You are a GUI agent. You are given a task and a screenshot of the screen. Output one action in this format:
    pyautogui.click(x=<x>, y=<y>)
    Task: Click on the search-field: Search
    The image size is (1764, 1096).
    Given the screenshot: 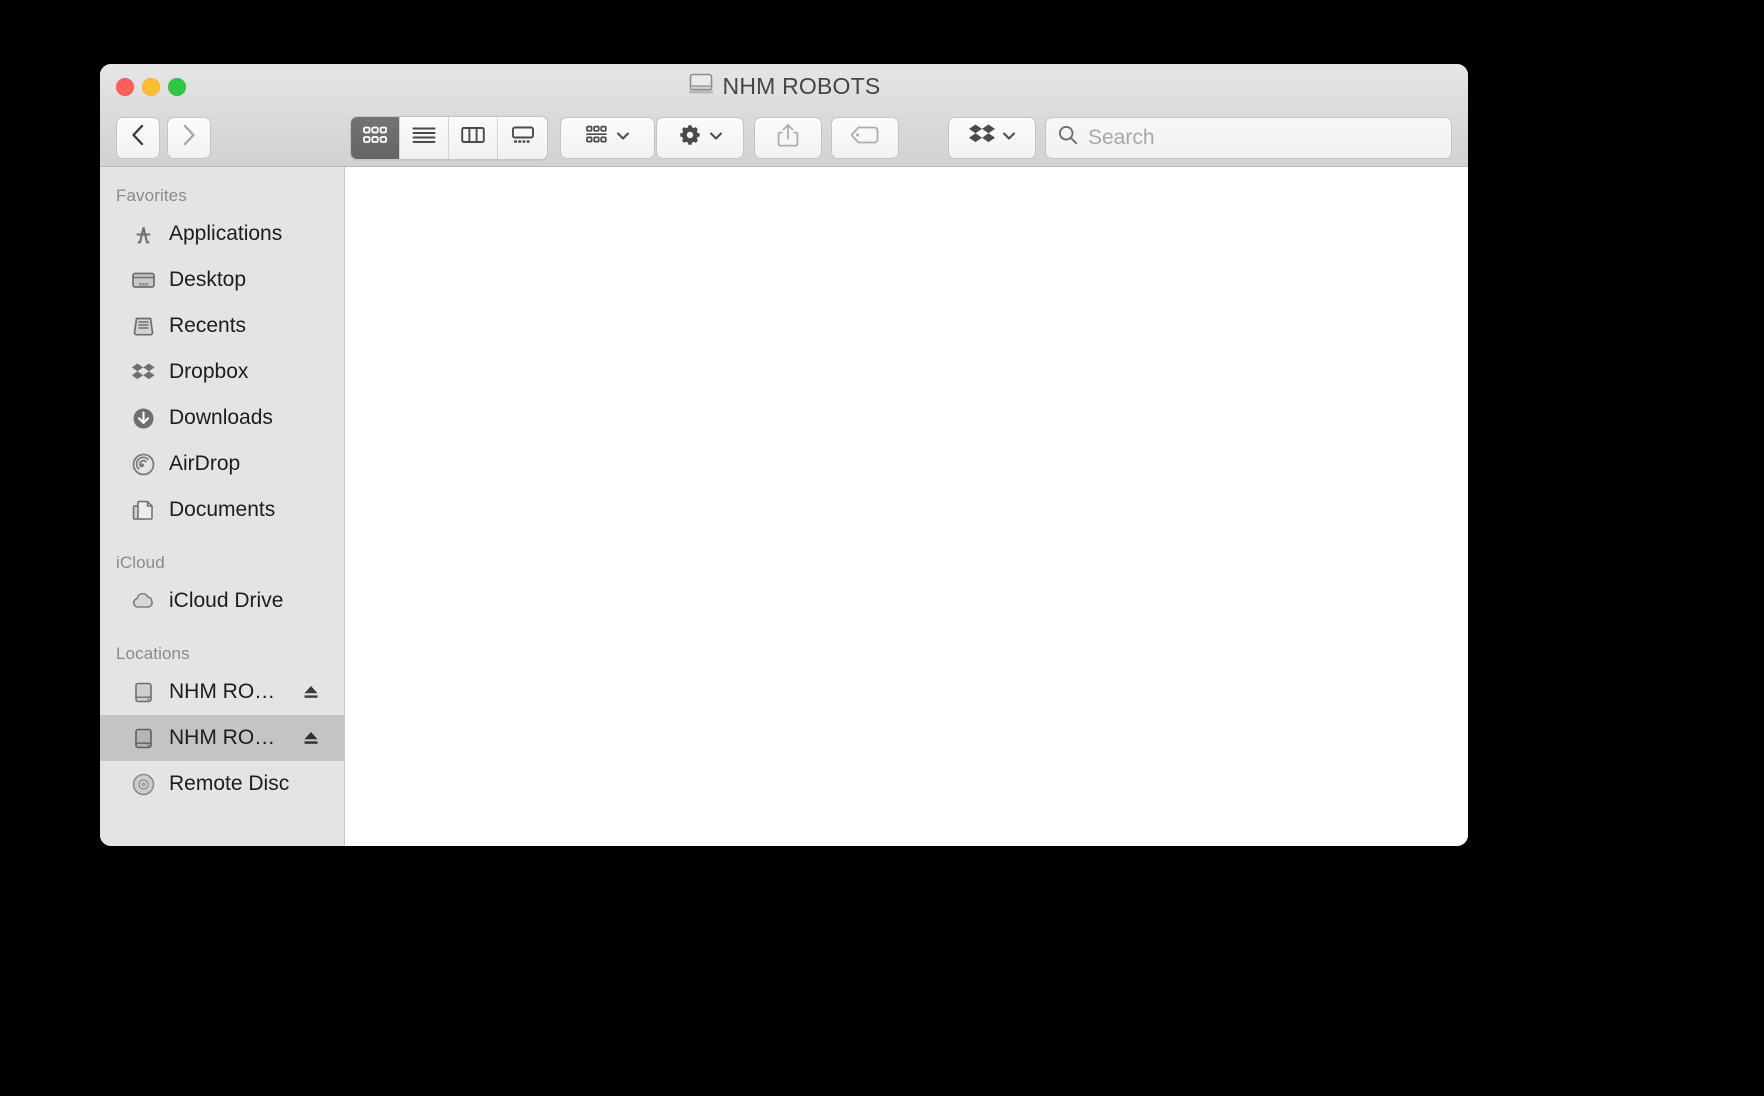 What is the action you would take?
    pyautogui.click(x=1248, y=137)
    